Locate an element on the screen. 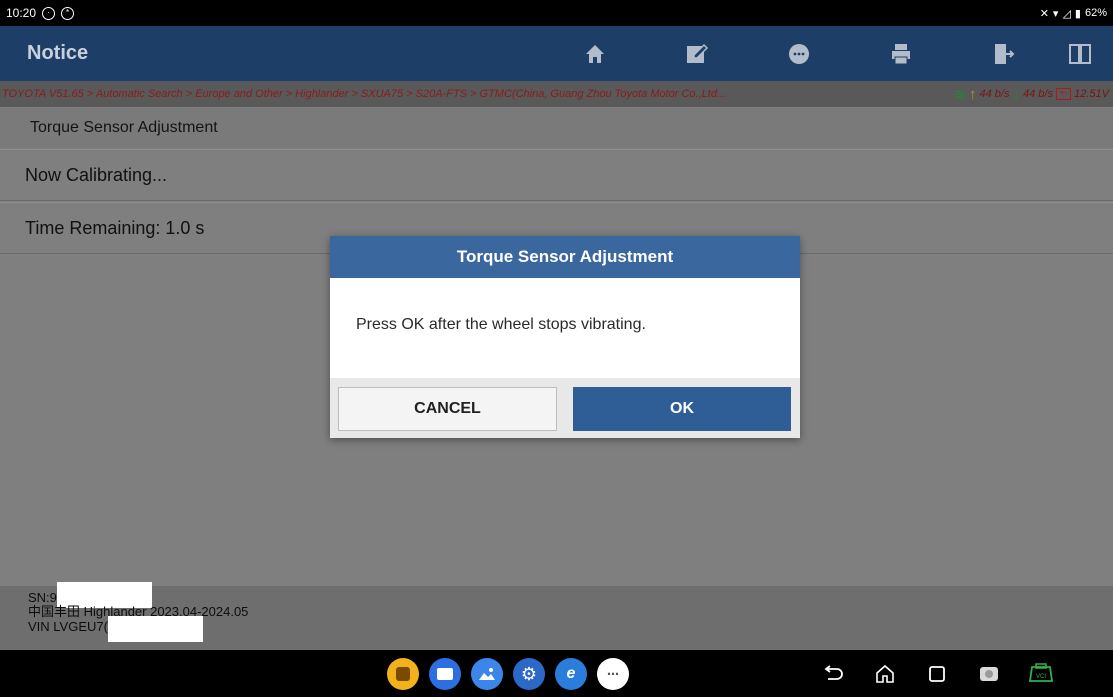 This screenshot has width=1113, height=697. serial-number-label: SN:9 is located at coordinates (42, 597).